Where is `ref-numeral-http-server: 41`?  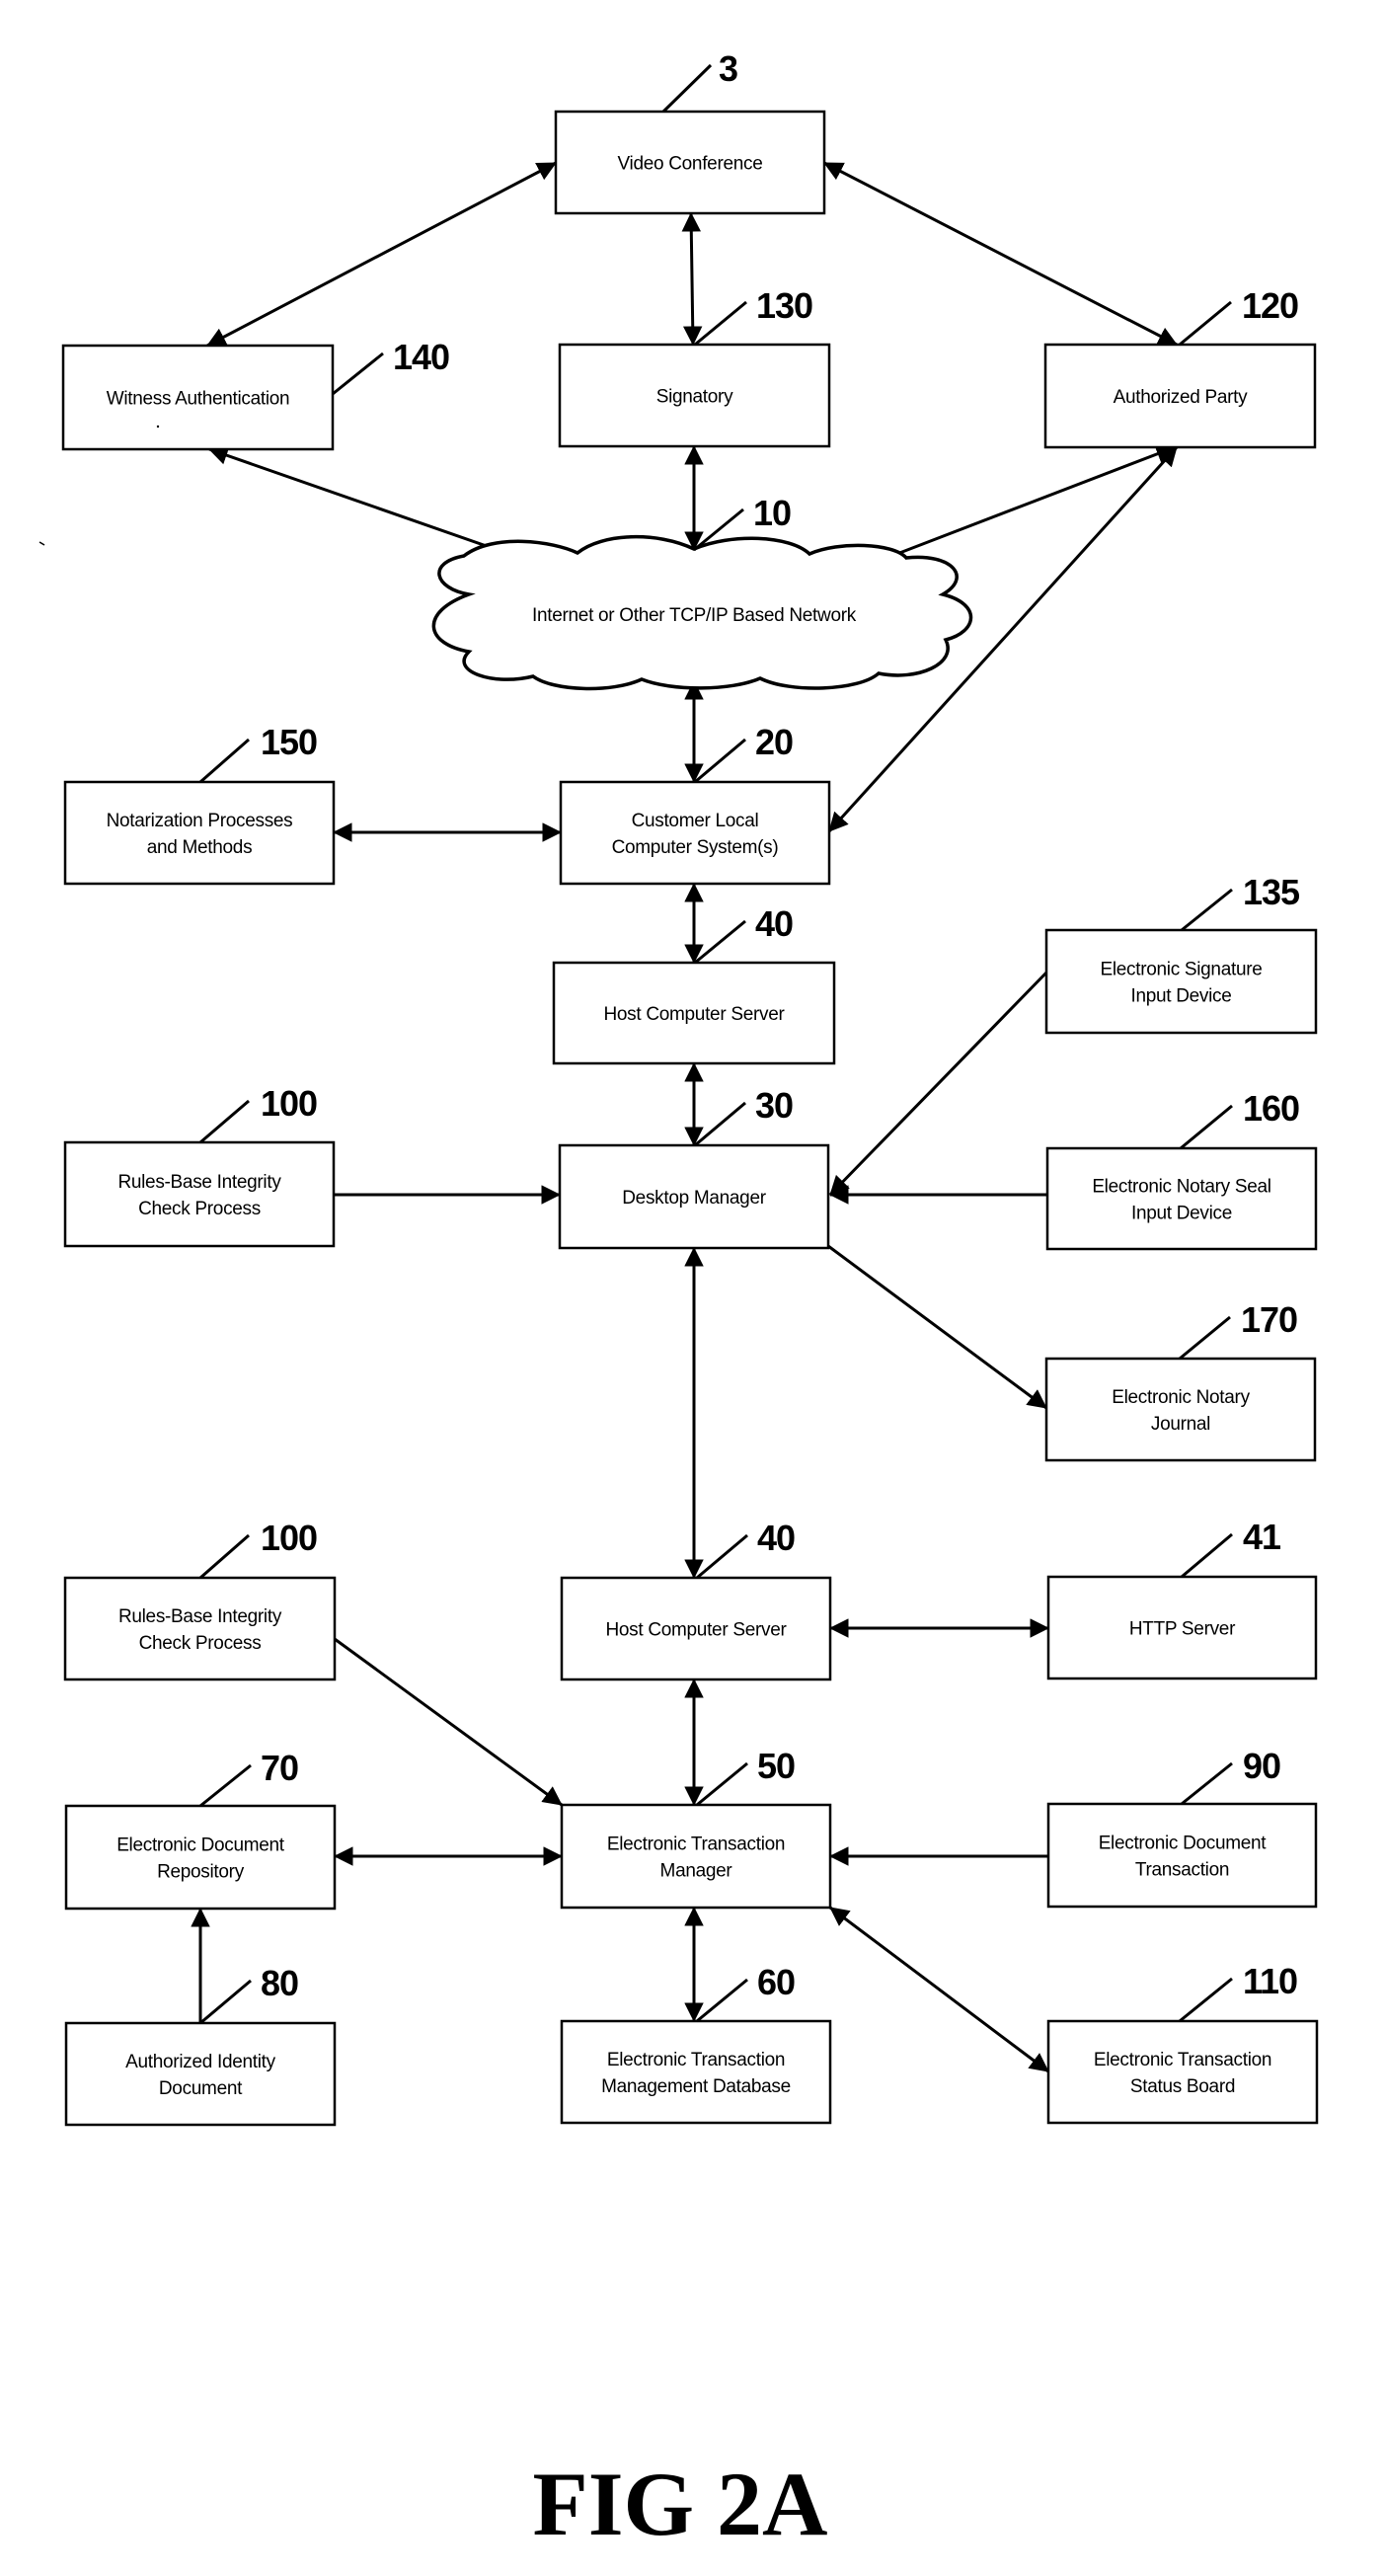
ref-numeral-http-server: 41 is located at coordinates (1262, 1537).